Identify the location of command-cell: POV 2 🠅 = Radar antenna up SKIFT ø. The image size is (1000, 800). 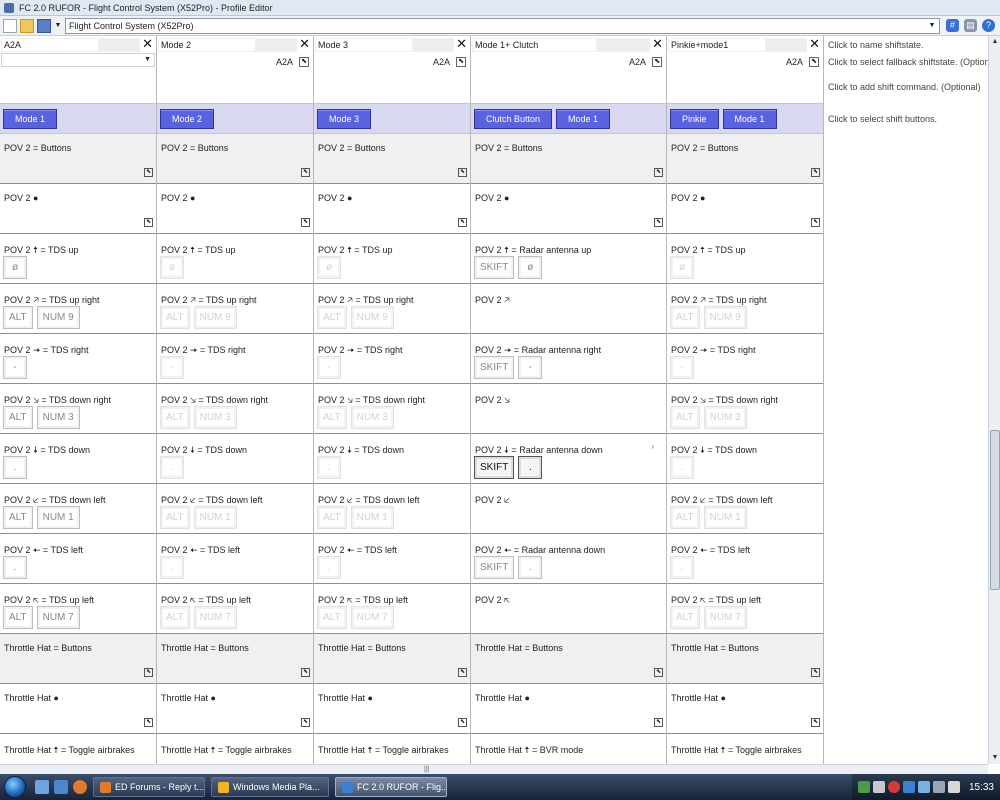
(568, 259).